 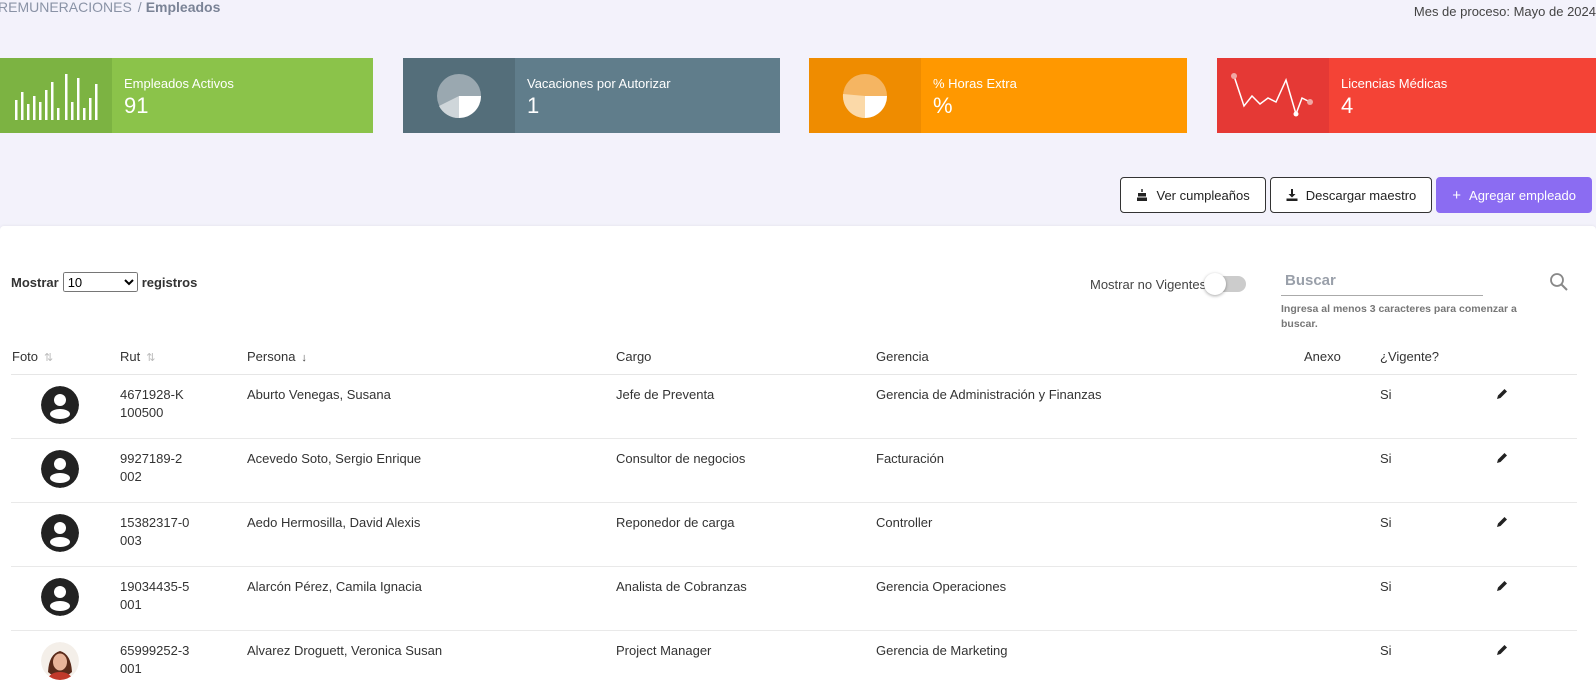 I want to click on bar-chart-icon, so click(x=56, y=95).